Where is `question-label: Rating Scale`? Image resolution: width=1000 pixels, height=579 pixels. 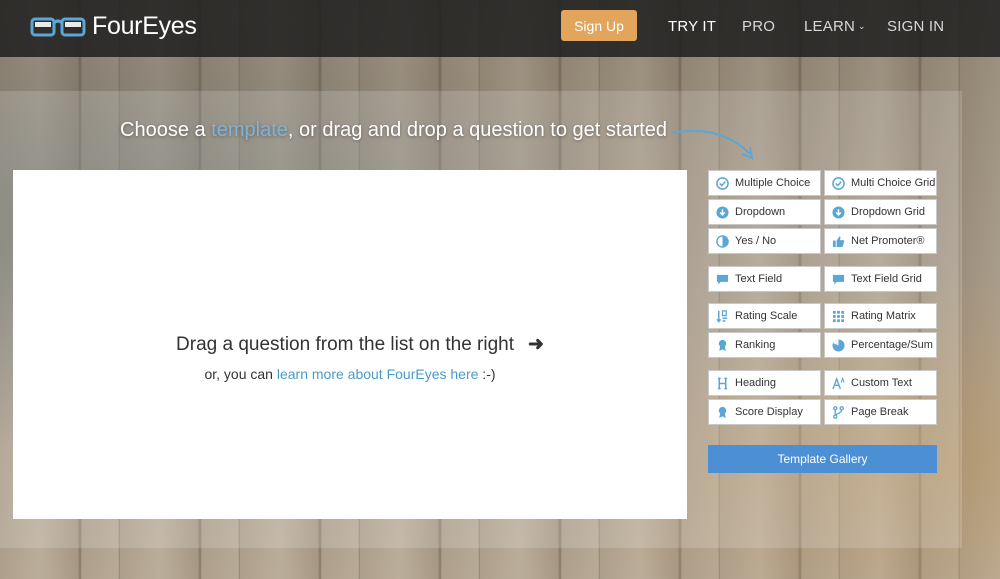 question-label: Rating Scale is located at coordinates (766, 316).